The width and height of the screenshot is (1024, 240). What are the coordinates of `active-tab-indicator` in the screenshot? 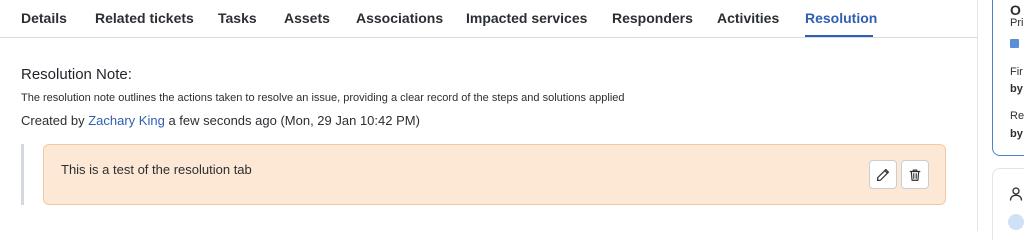 It's located at (839, 36).